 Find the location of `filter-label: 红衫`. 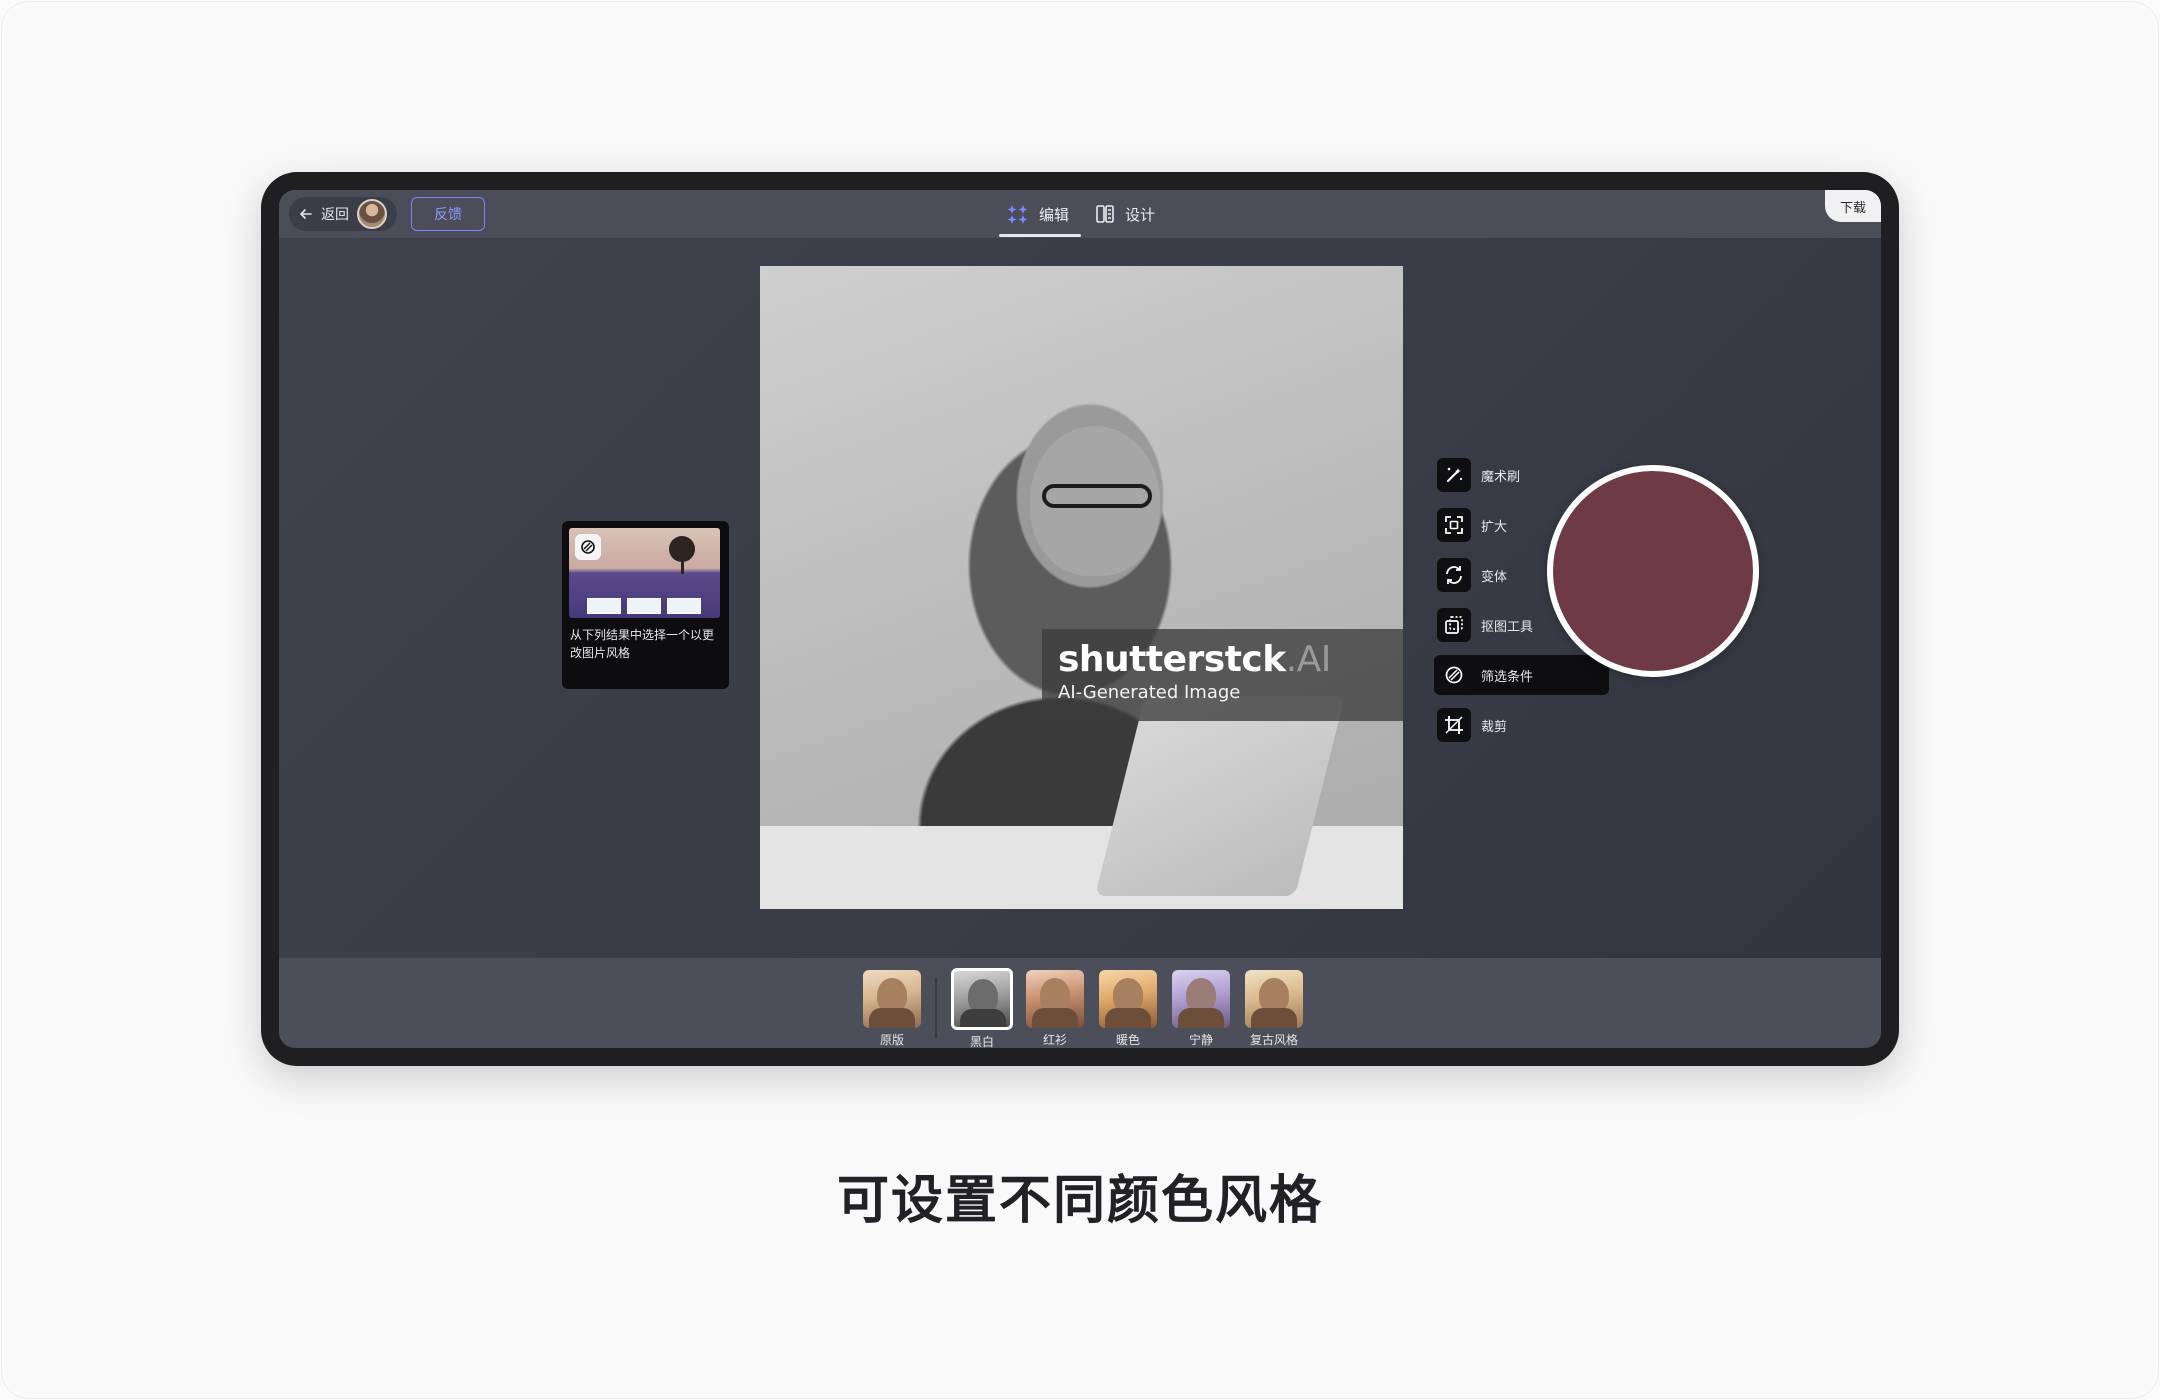

filter-label: 红衫 is located at coordinates (1054, 1040).